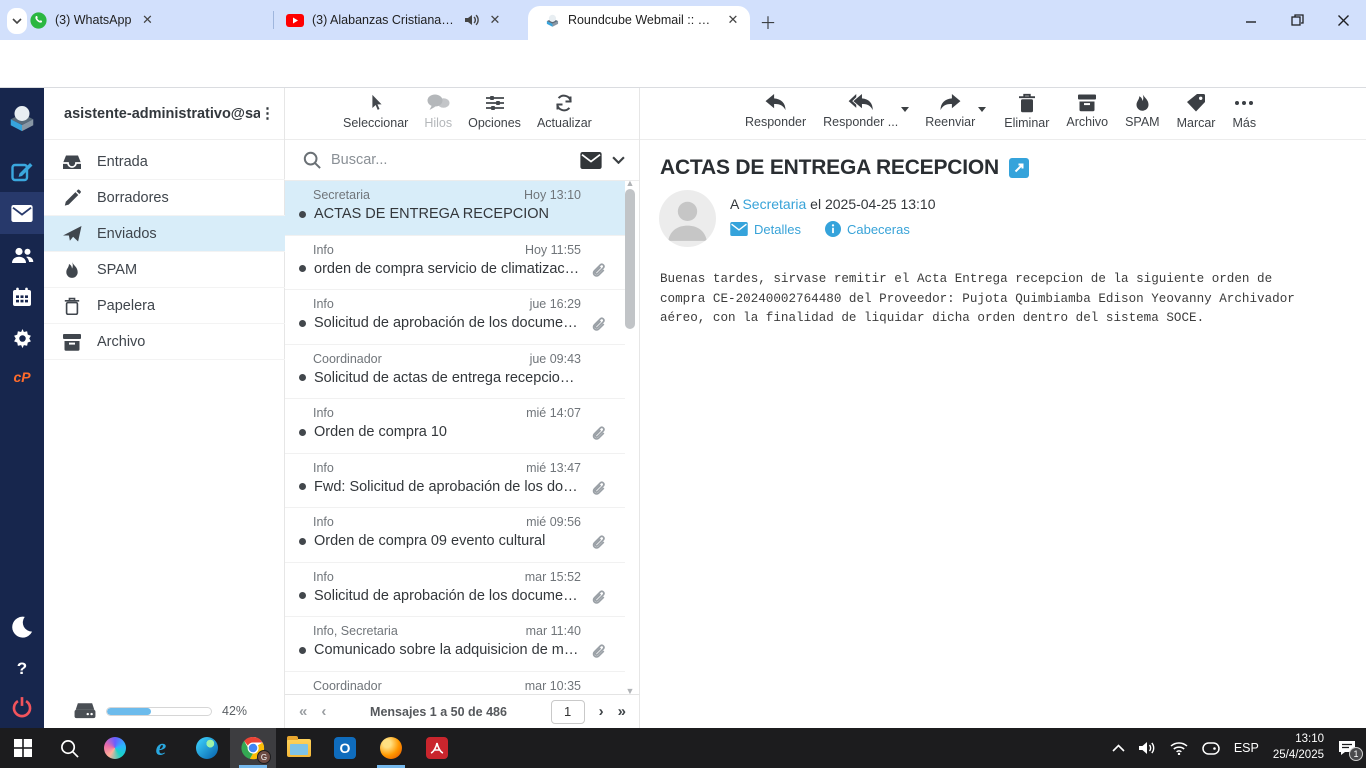  I want to click on outlook-icon: O, so click(345, 748).